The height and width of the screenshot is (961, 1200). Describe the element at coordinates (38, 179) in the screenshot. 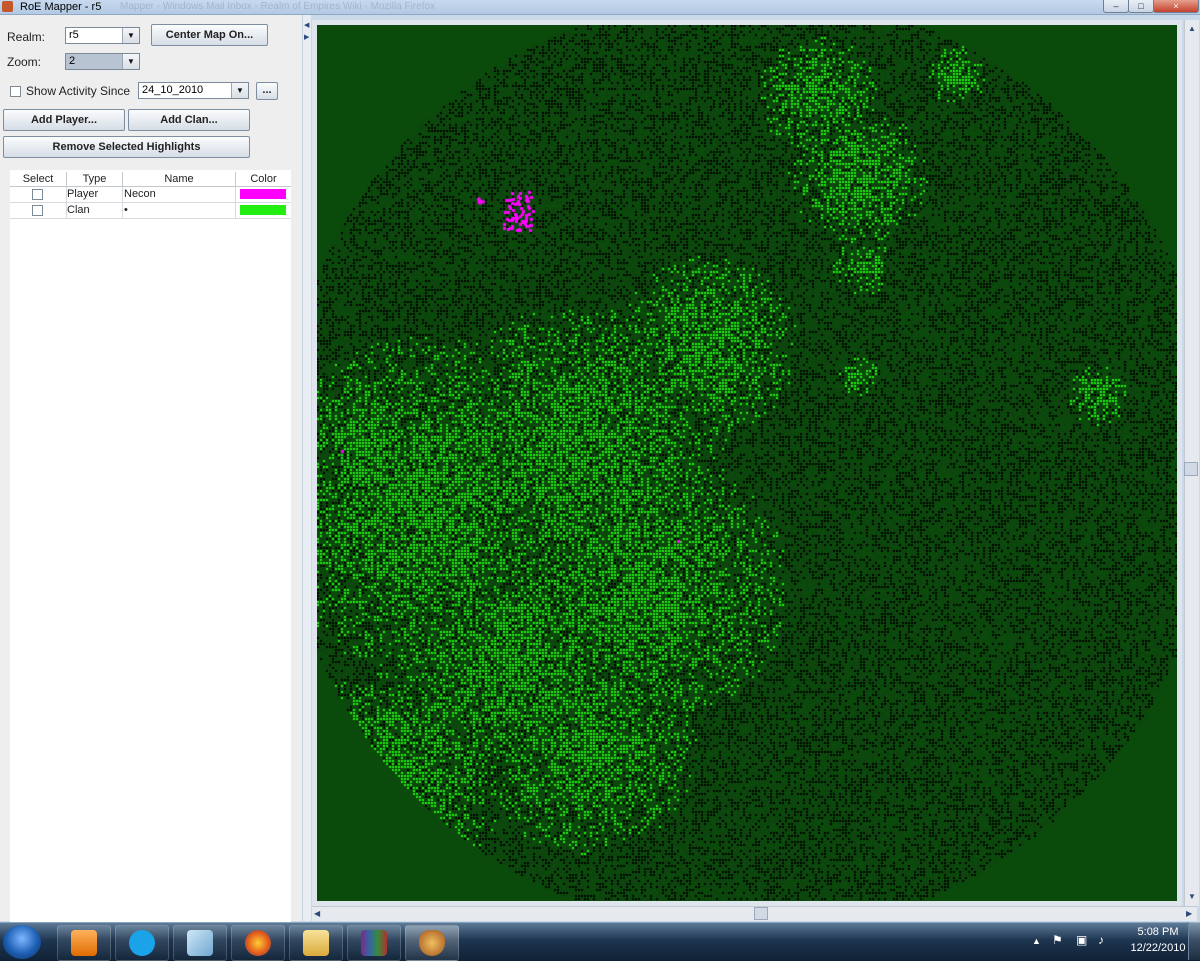

I see `column-select: Select` at that location.